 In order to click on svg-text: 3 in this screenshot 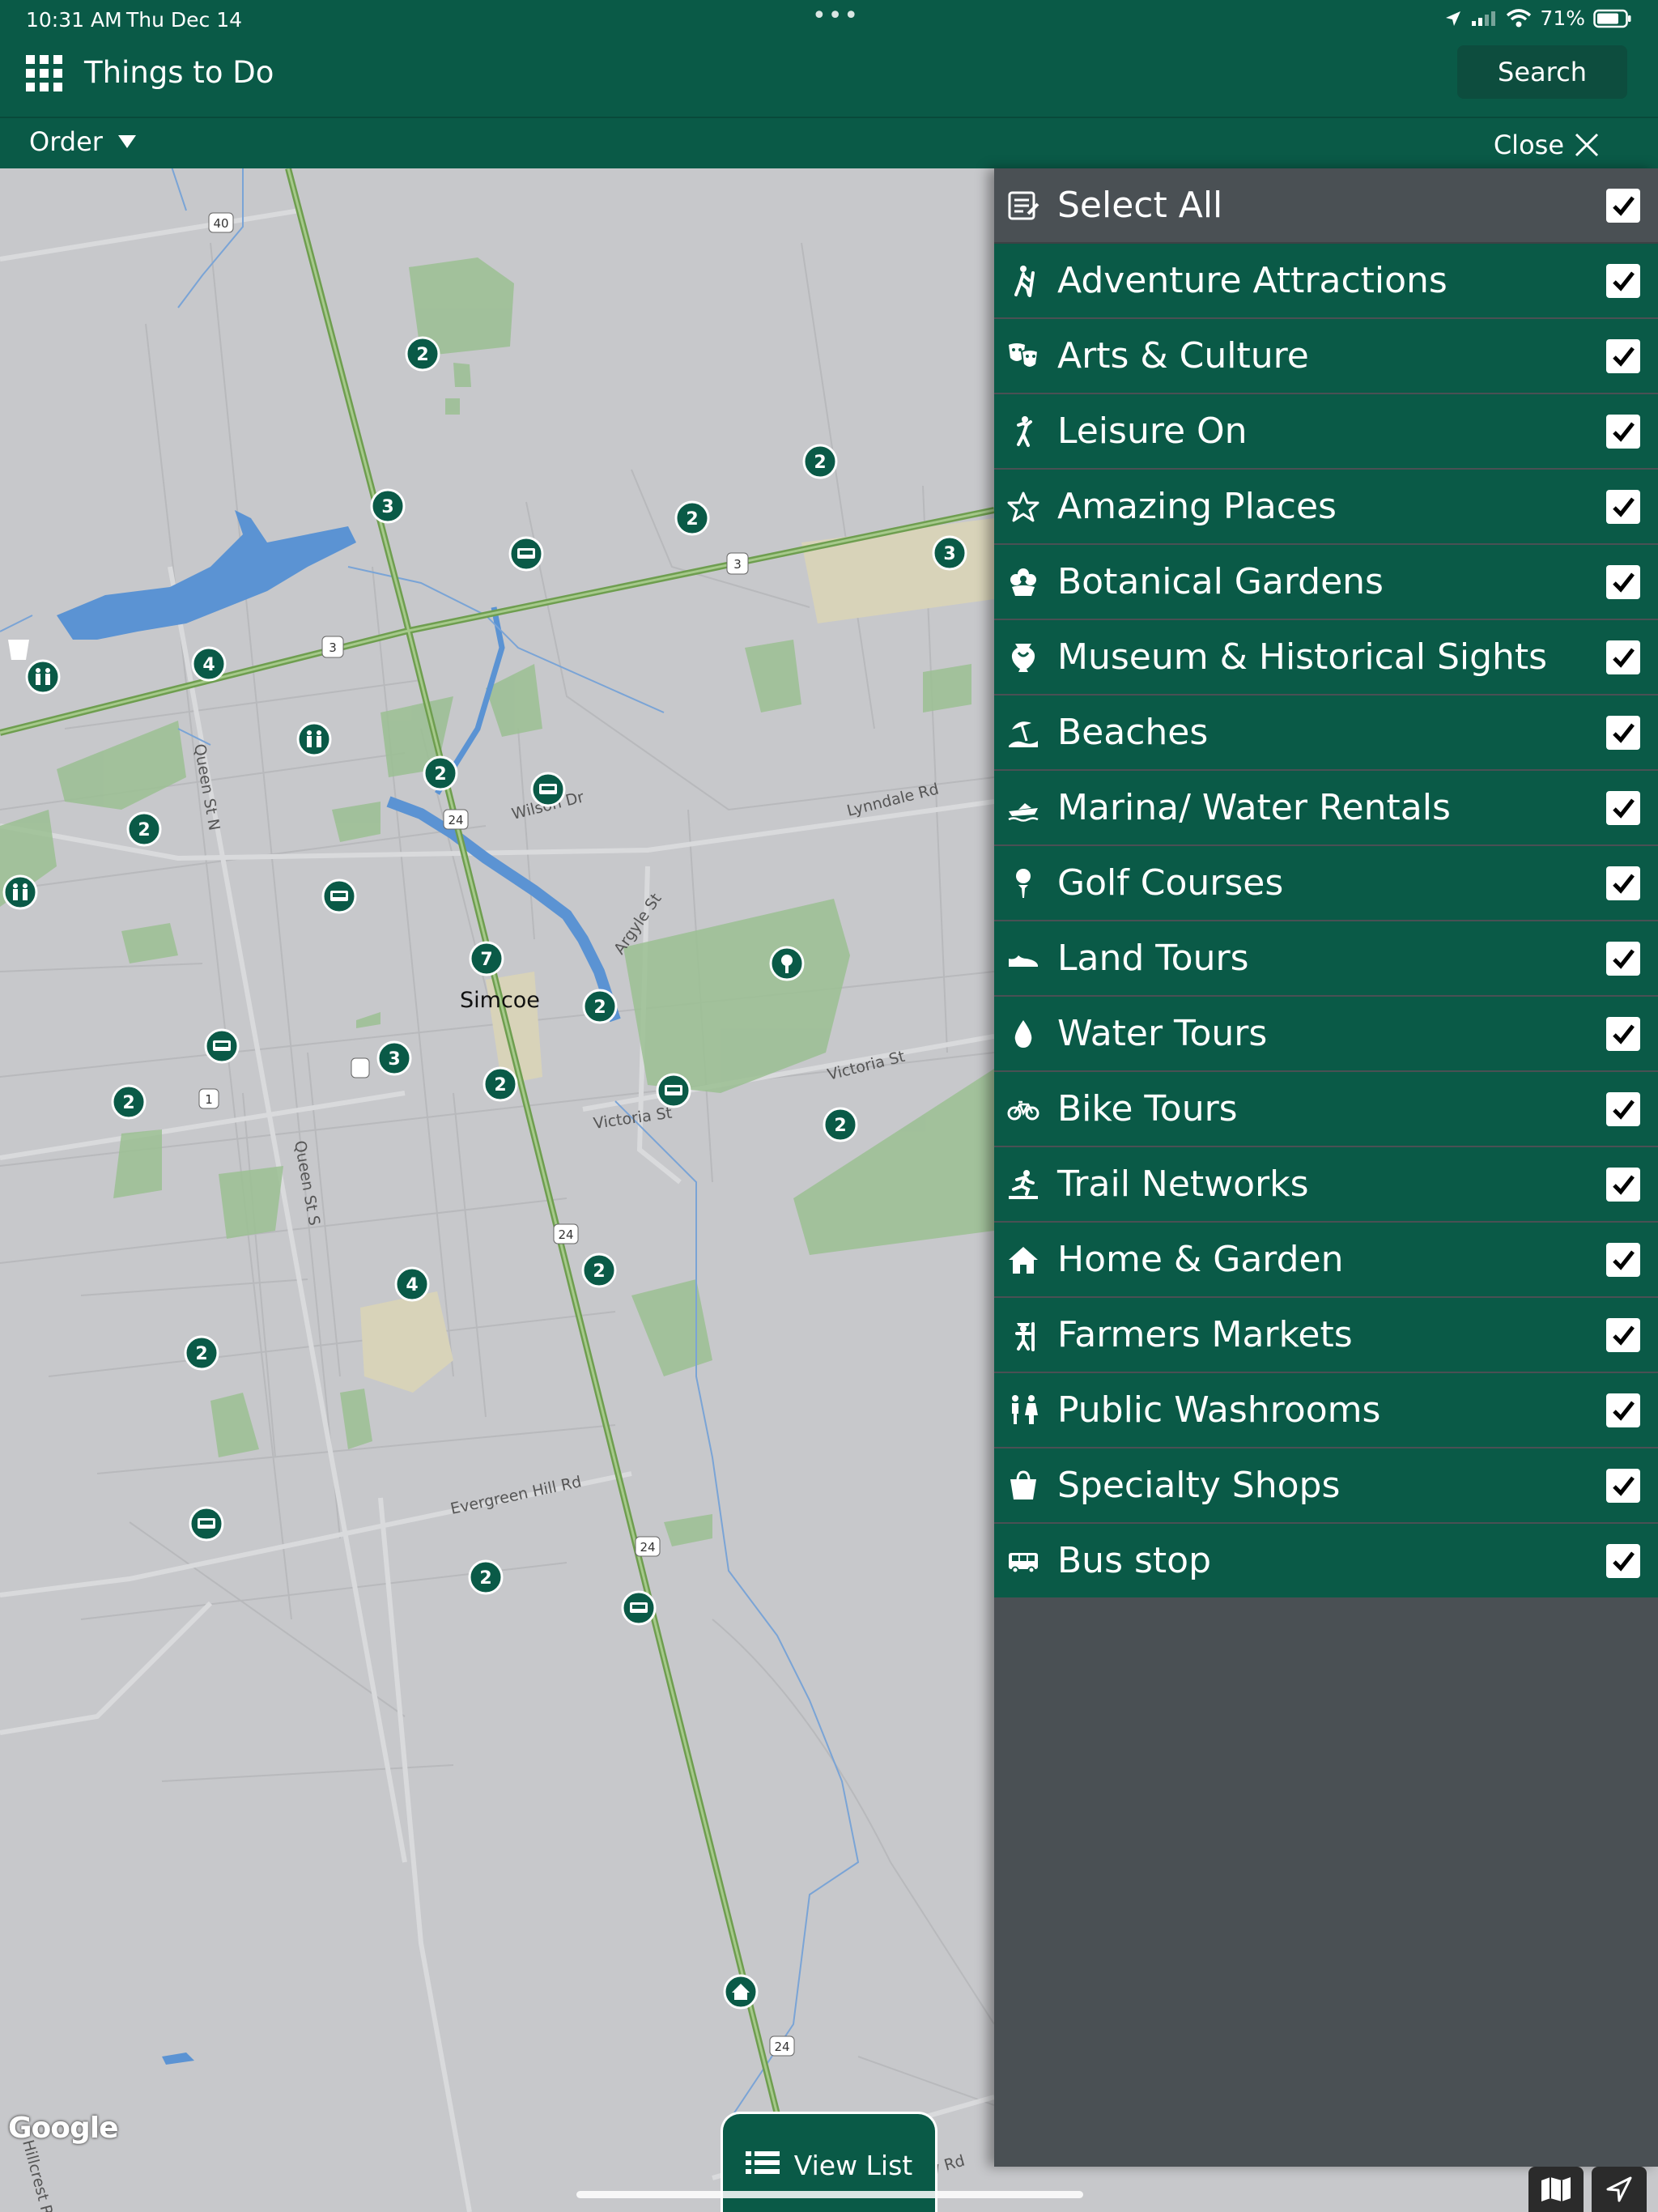, I will do `click(387, 507)`.